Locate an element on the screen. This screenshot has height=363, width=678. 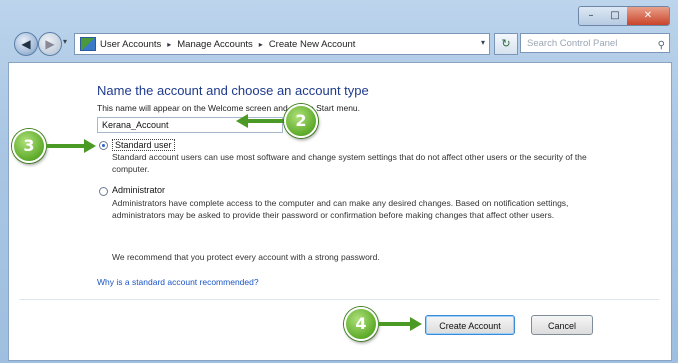
callout-3-arrow is located at coordinates (65, 146).